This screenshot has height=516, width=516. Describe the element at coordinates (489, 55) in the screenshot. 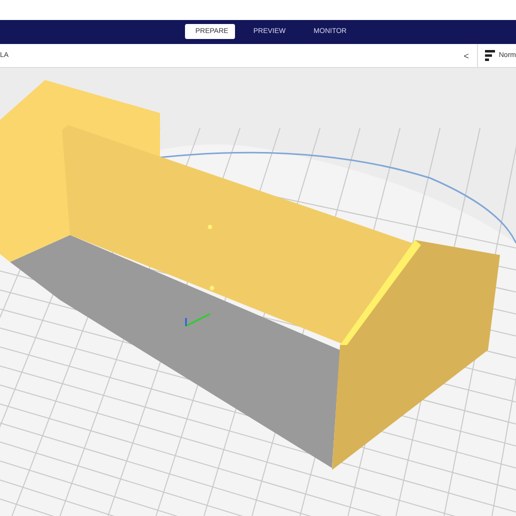

I see `settings-lines-icon` at that location.